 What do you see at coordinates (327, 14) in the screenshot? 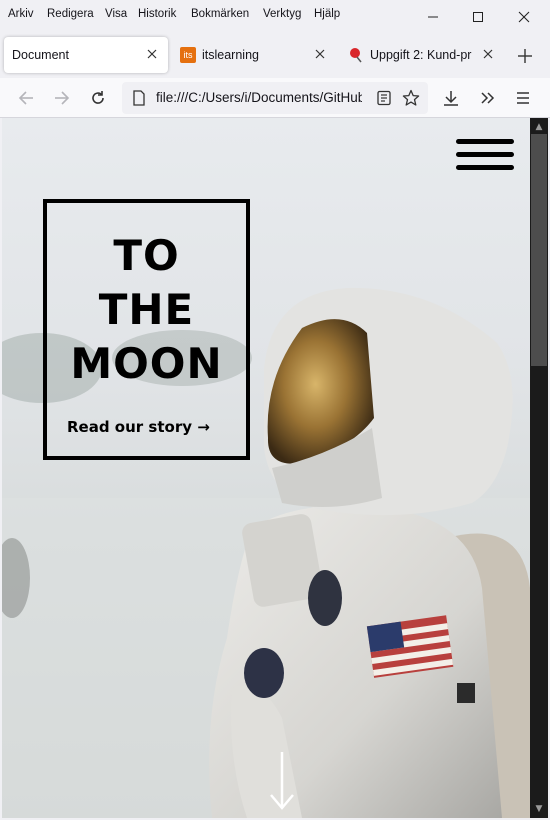
I see `menu-hjalp: Hjälp` at bounding box center [327, 14].